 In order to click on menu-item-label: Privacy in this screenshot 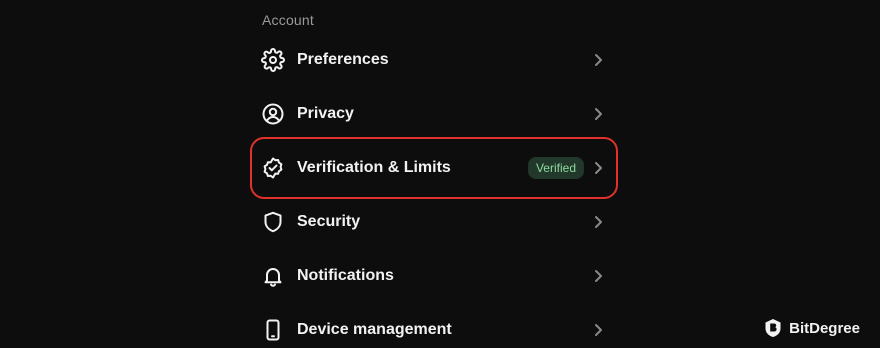, I will do `click(325, 113)`.